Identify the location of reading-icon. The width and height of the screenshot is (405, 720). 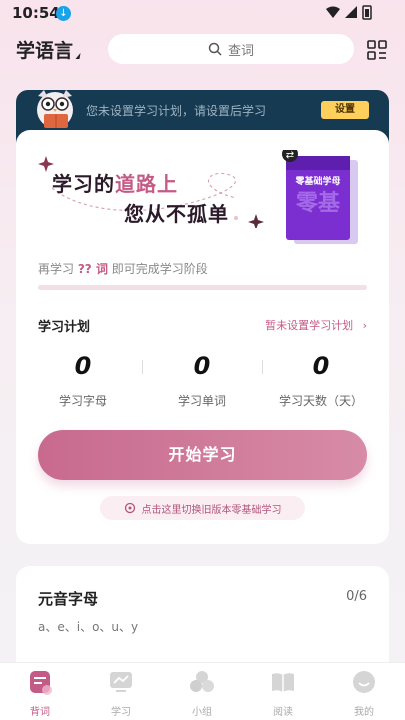
(283, 682).